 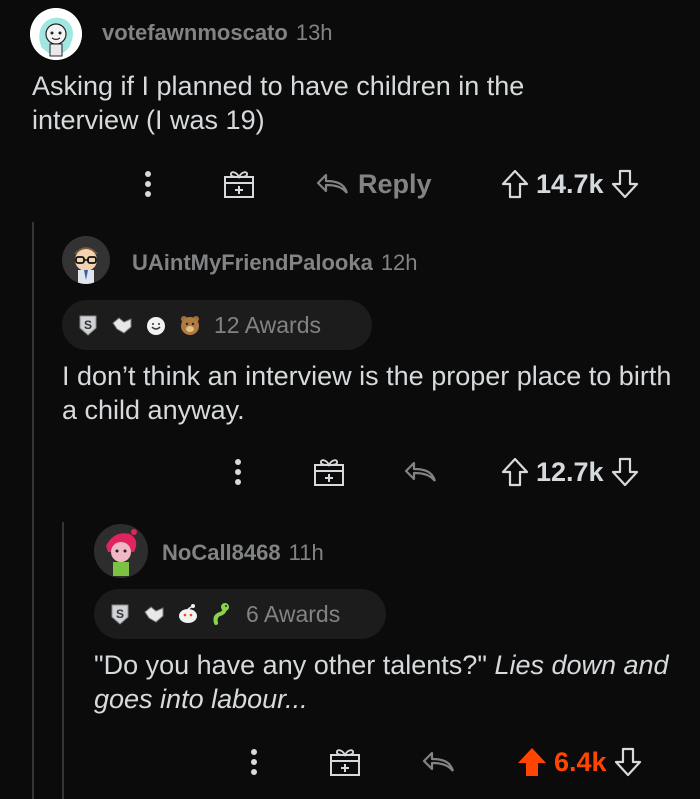 What do you see at coordinates (222, 614) in the screenshot?
I see `snake-award-icon` at bounding box center [222, 614].